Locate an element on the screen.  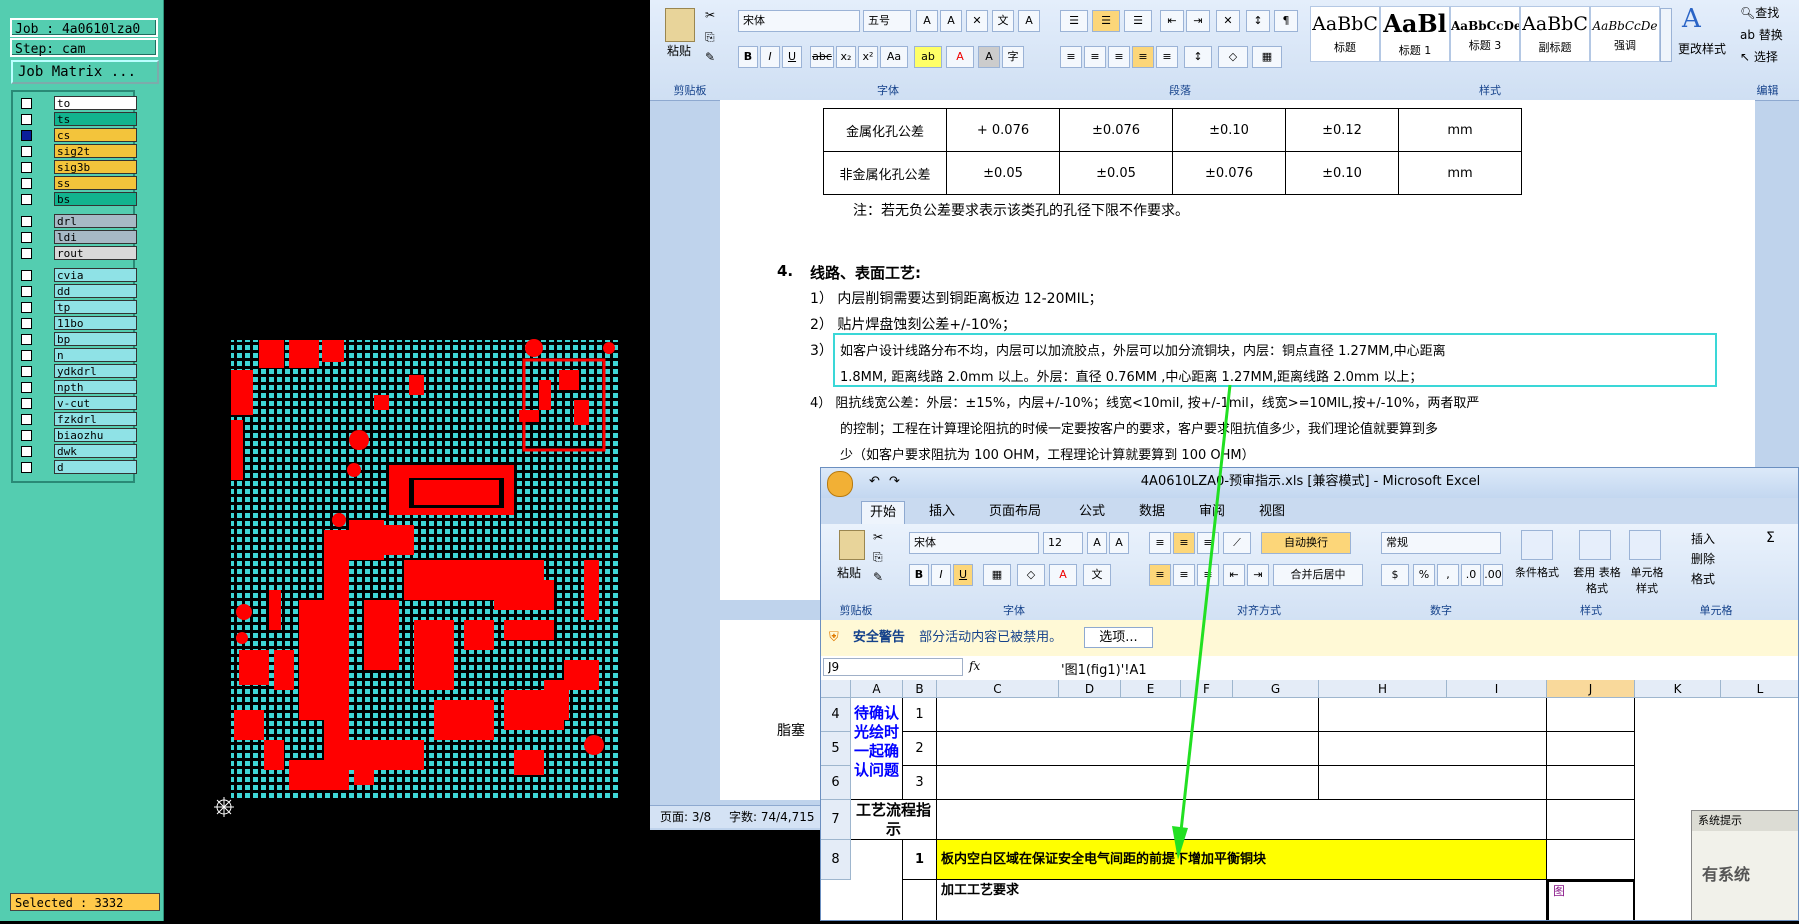
layer-row-dd: dd is located at coordinates (77, 291).